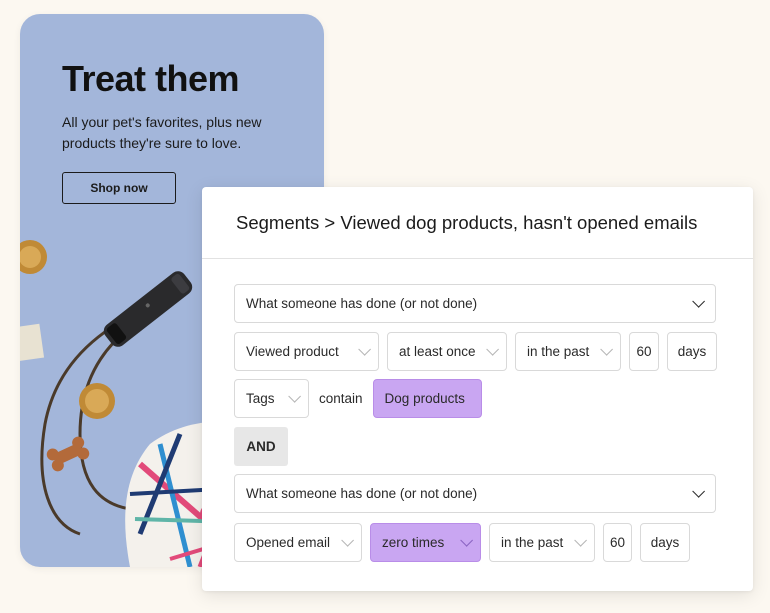  I want to click on condition2-frequency-select: zero times, so click(425, 542).